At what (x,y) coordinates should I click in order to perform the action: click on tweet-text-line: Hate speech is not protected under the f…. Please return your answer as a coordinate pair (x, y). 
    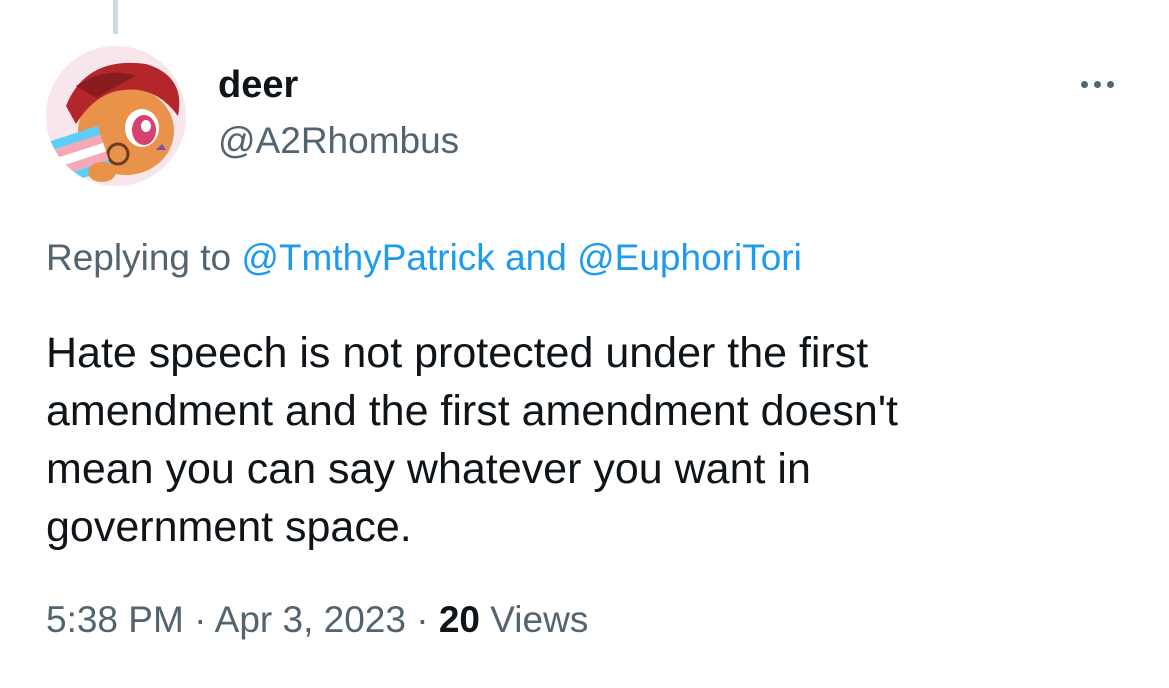
    Looking at the image, I should click on (457, 353).